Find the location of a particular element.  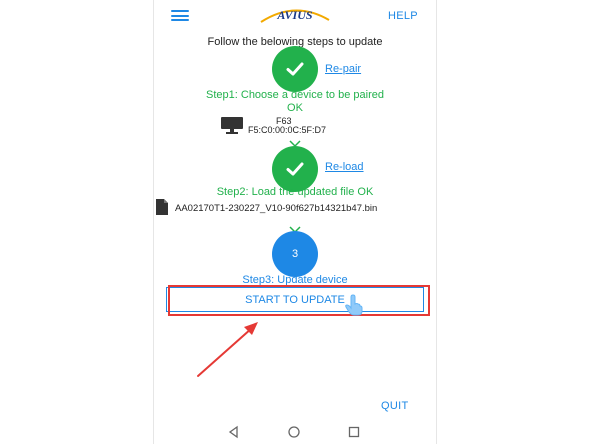

svg-text: AVIUS is located at coordinates (294, 15).